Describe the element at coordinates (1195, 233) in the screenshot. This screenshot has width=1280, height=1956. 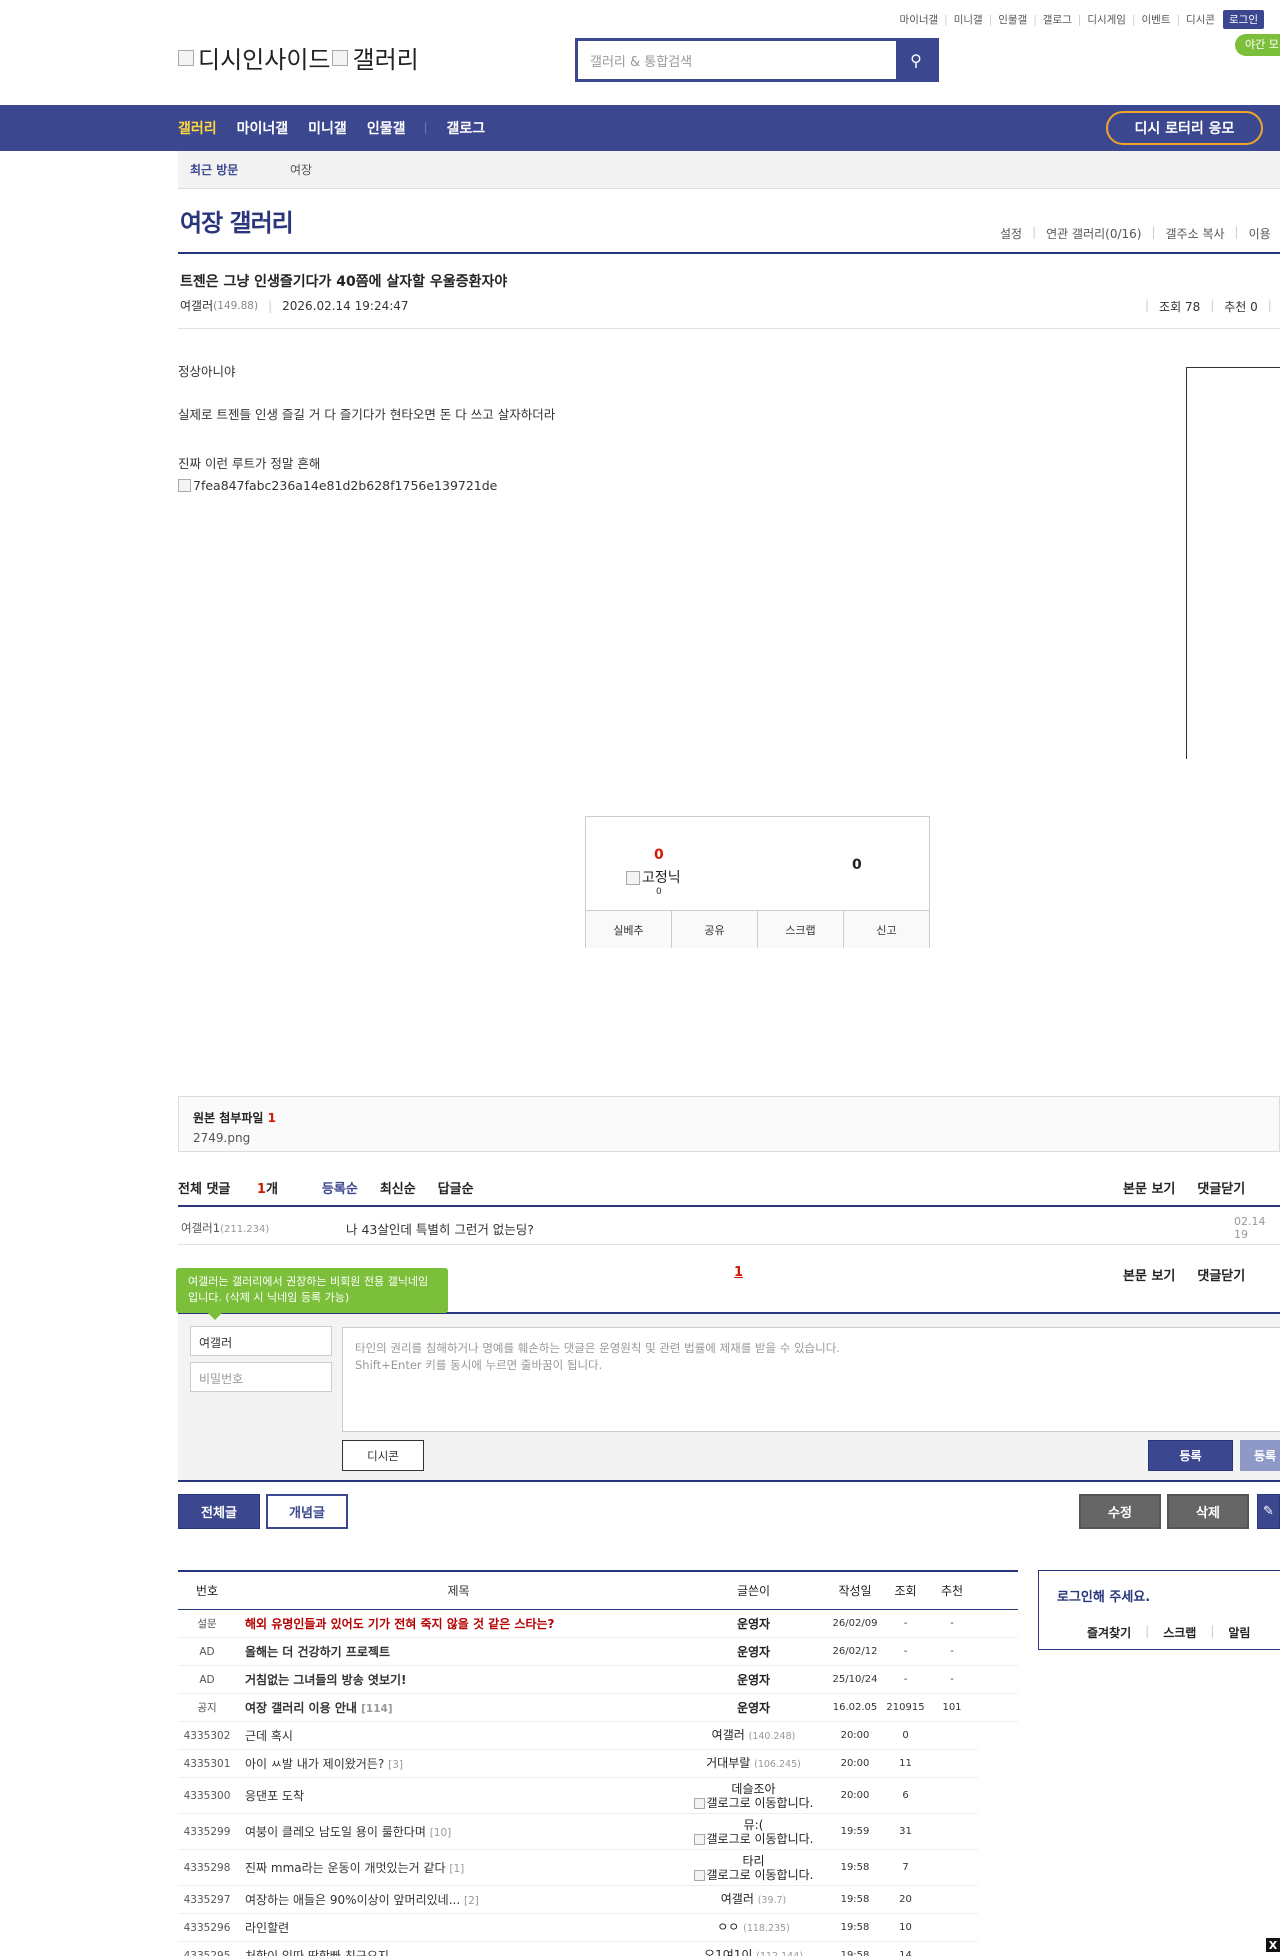
I see `copy-address-link: 갤주소 복사` at that location.